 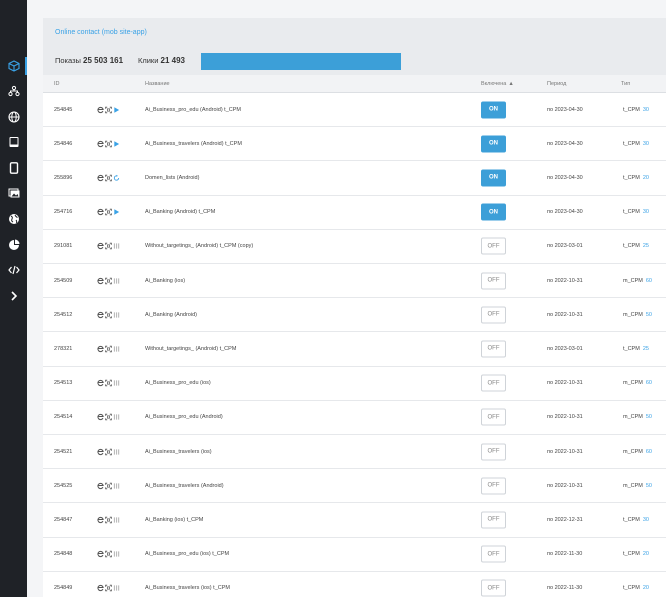 I want to click on sidebar-item-cube, so click(x=13, y=66).